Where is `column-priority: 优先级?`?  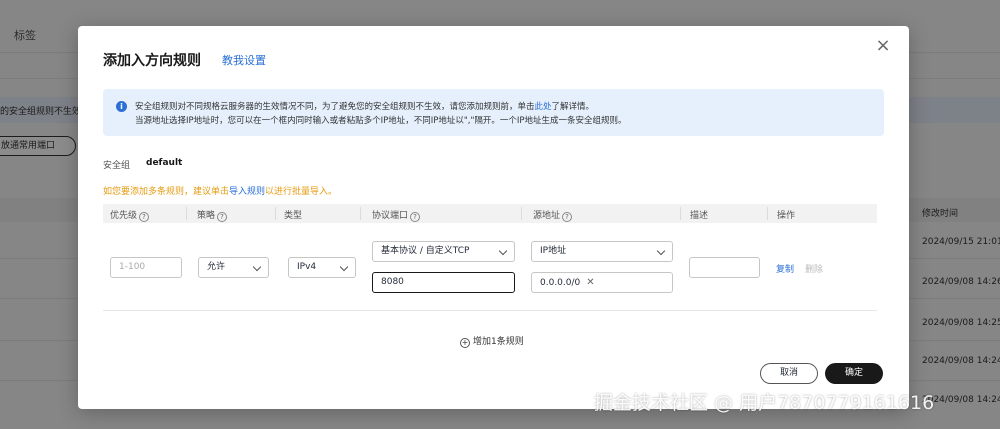
column-priority: 优先级? is located at coordinates (130, 215).